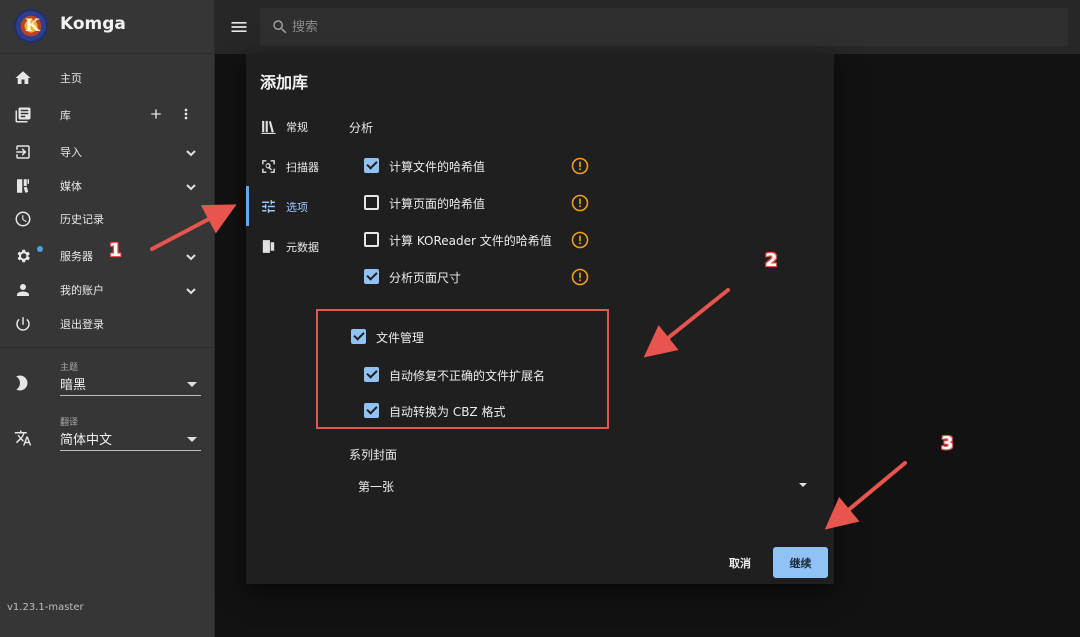 This screenshot has height=637, width=1080. What do you see at coordinates (82, 324) in the screenshot?
I see `sidebar-item-label: 退出登录` at bounding box center [82, 324].